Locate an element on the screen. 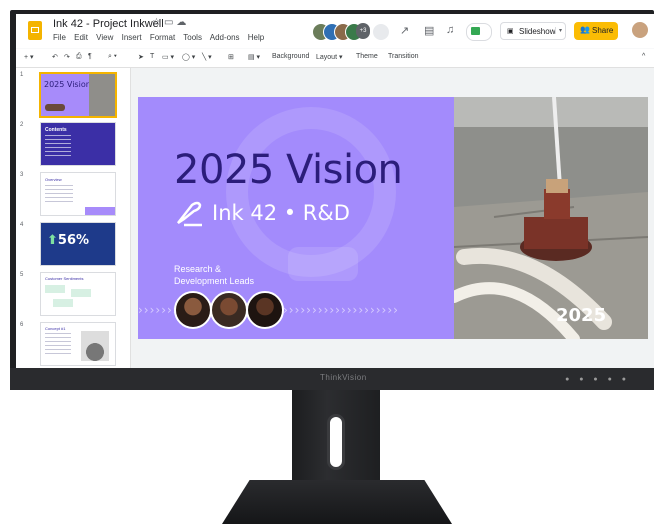 This screenshot has width=654, height=524. slide-thumbnail: Concept #1 is located at coordinates (78, 344).